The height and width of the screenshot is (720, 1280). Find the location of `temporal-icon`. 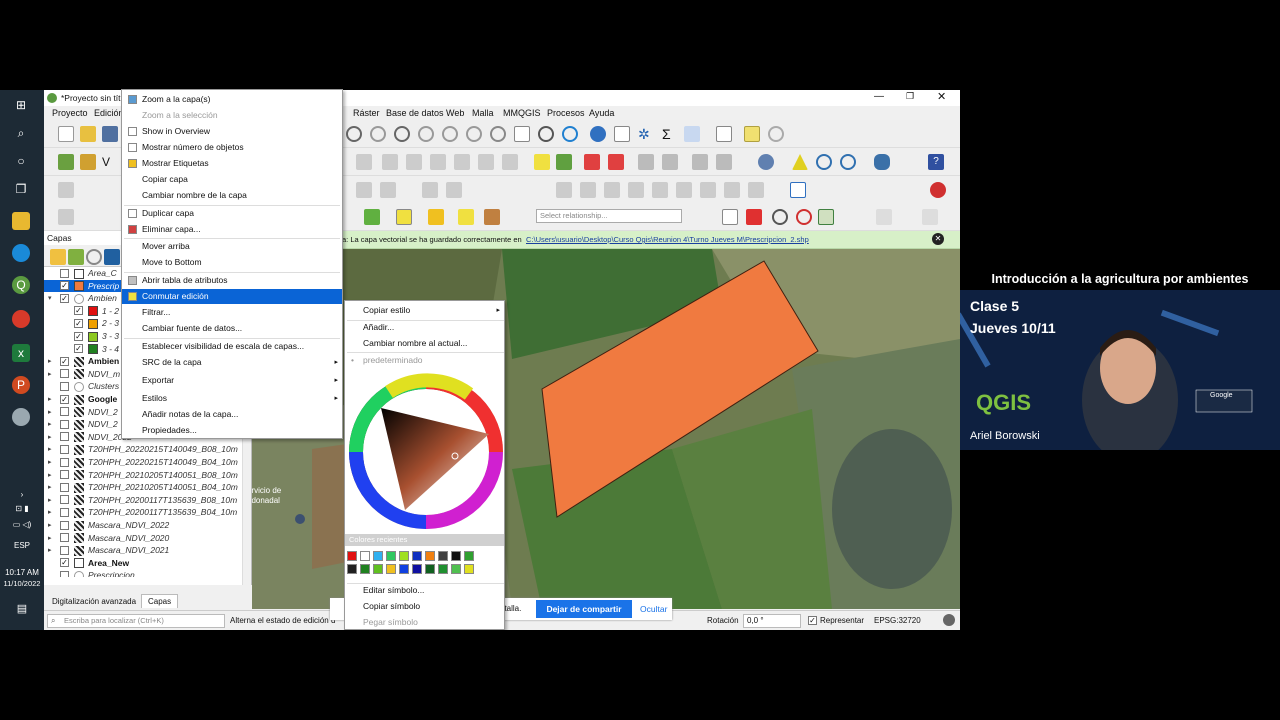

temporal-icon is located at coordinates (498, 134).